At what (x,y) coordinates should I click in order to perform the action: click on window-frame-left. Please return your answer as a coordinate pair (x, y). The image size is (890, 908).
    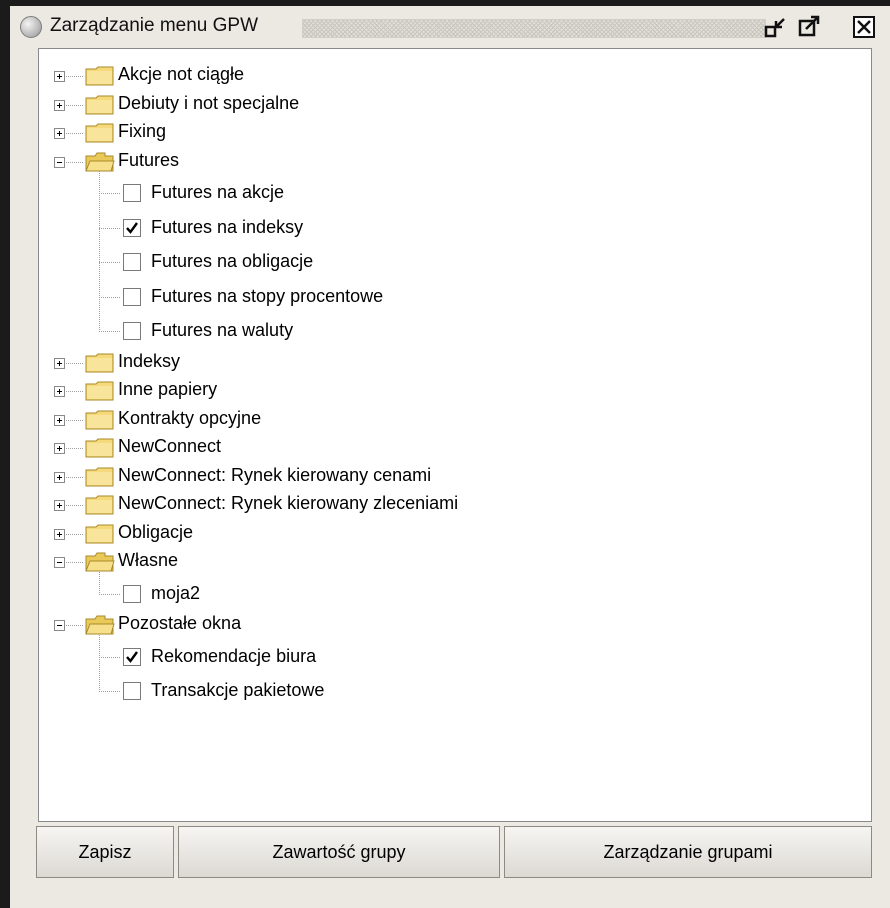
    Looking at the image, I should click on (5, 454).